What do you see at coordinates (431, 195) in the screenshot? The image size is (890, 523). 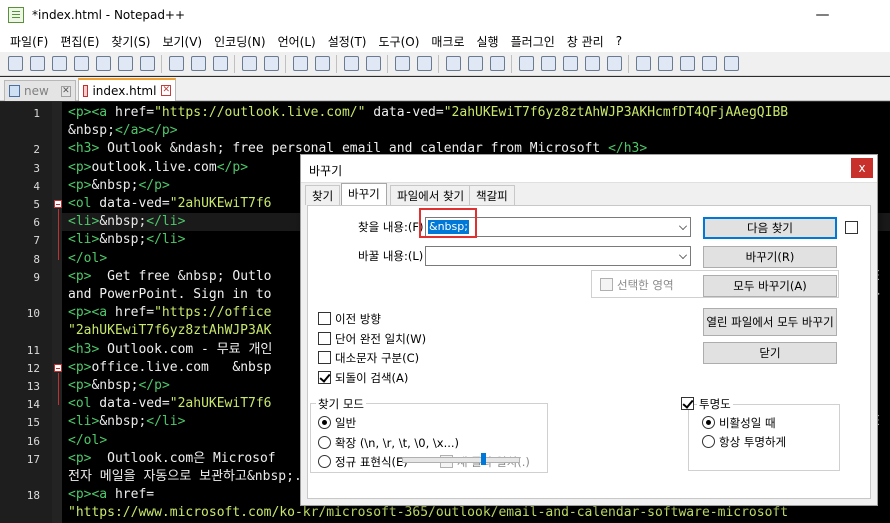 I see `dialog-tab-find-in-files: 파일에서 찾기` at bounding box center [431, 195].